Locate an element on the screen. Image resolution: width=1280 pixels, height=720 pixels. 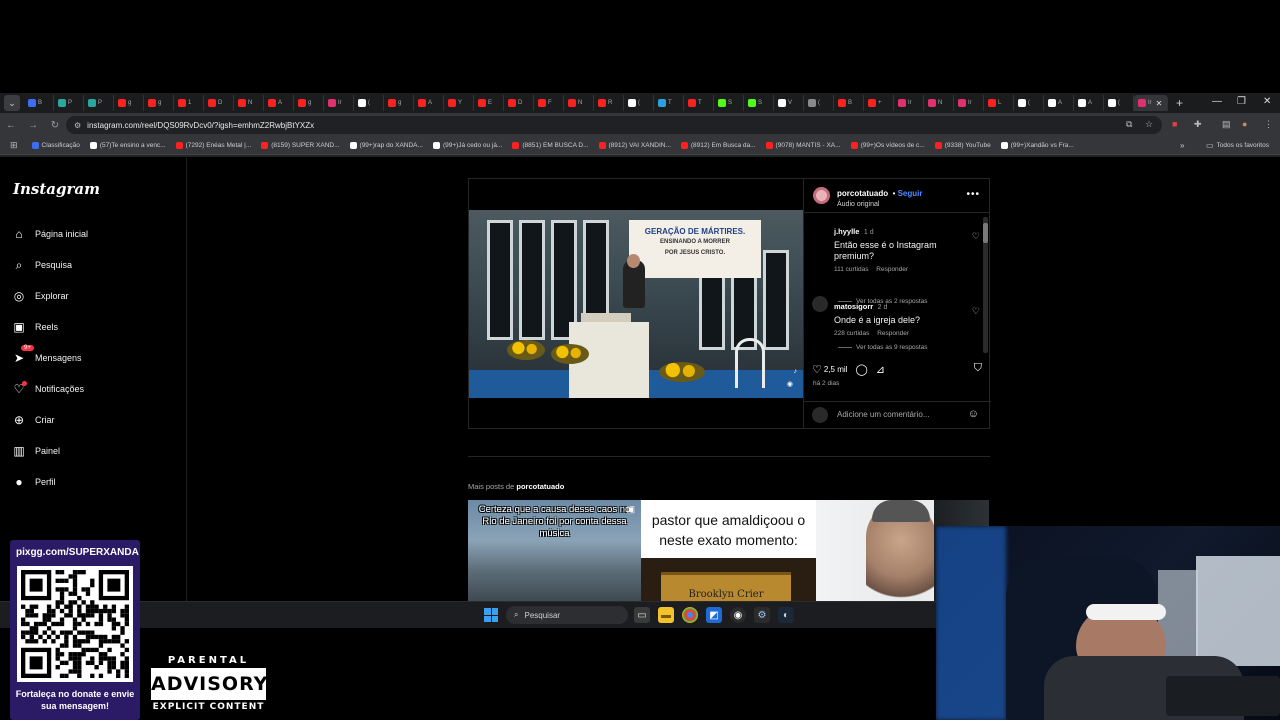
comment-likes: 111 curtidas is located at coordinates (851, 269).